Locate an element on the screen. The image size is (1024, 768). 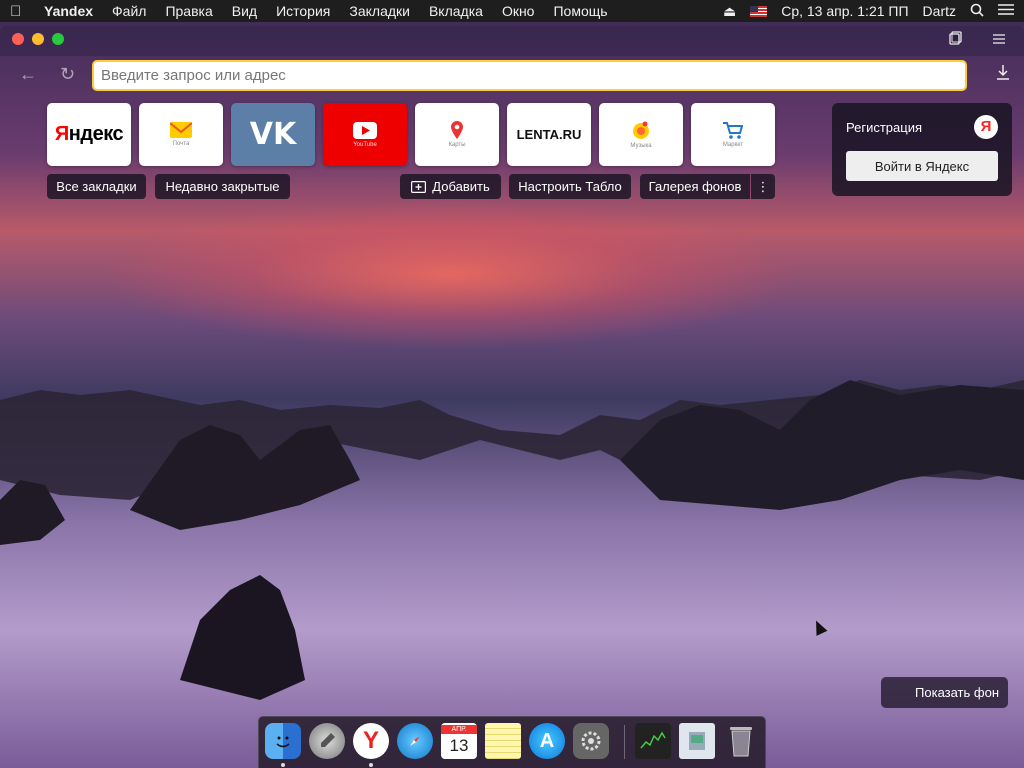
preview-icon is located at coordinates (697, 741).